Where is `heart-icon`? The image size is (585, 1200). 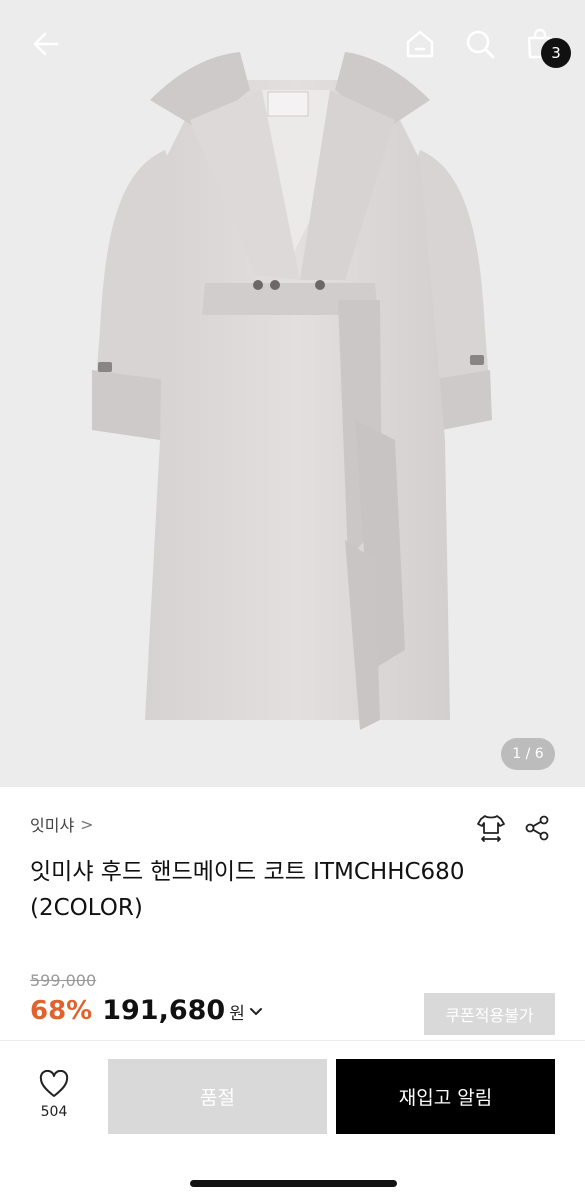
heart-icon is located at coordinates (54, 1083).